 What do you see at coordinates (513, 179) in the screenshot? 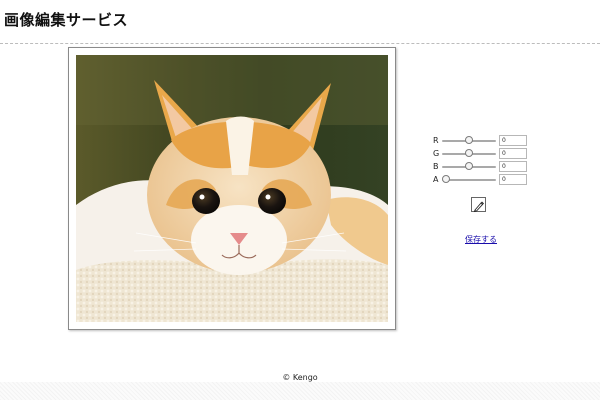
I see `a-value-input: 0` at bounding box center [513, 179].